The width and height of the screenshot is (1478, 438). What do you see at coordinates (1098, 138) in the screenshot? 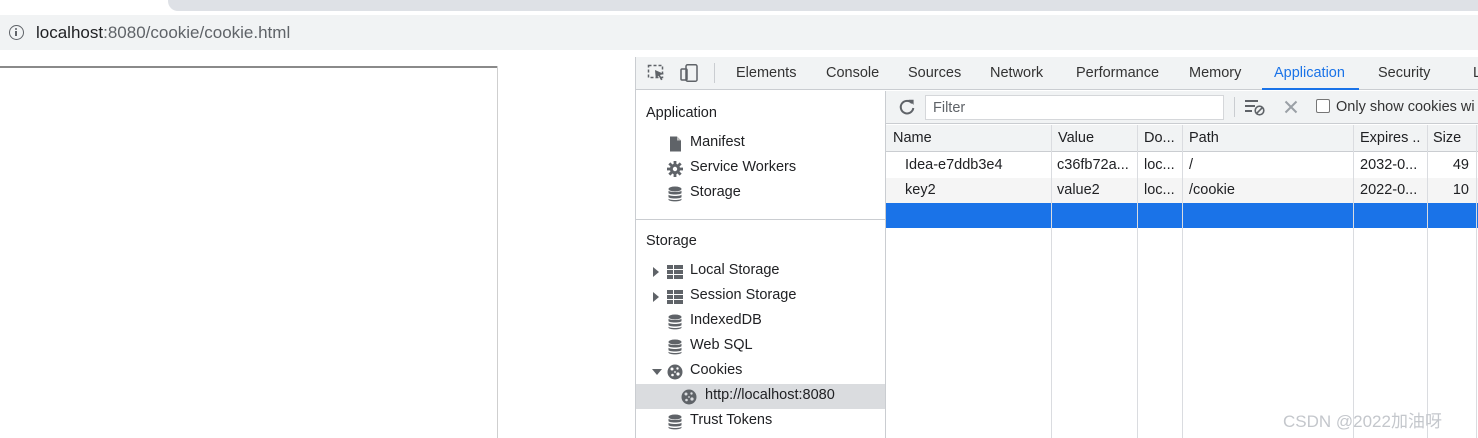
I see `column-header-value: Value` at bounding box center [1098, 138].